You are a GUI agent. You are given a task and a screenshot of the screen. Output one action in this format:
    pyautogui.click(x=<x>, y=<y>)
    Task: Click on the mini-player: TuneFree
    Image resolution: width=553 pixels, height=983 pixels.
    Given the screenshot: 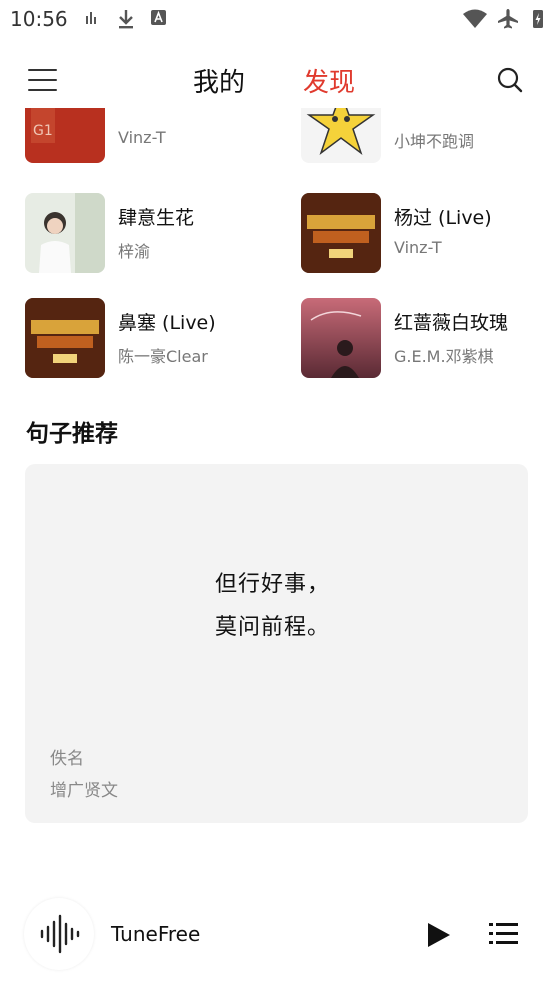 What is the action you would take?
    pyautogui.click(x=276, y=936)
    